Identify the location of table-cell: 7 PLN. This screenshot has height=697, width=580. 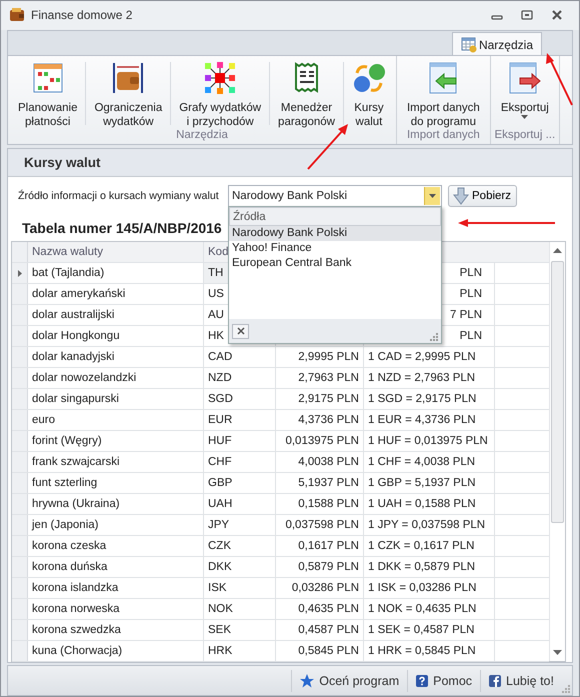
(466, 315).